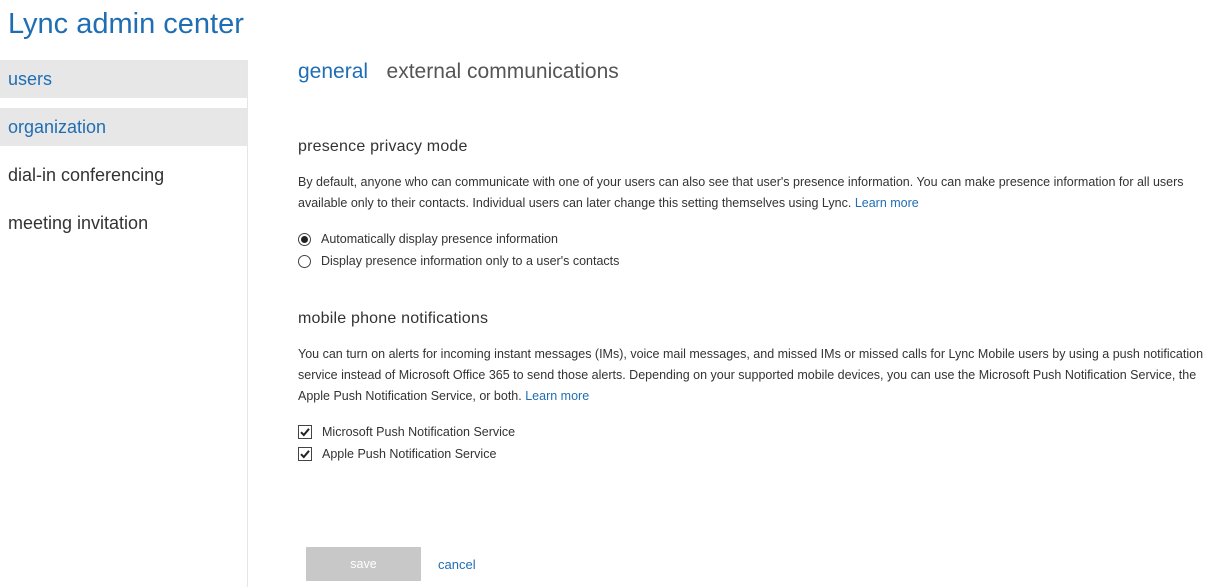 This screenshot has width=1211, height=587. I want to click on radio-selected-dot, so click(304, 239).